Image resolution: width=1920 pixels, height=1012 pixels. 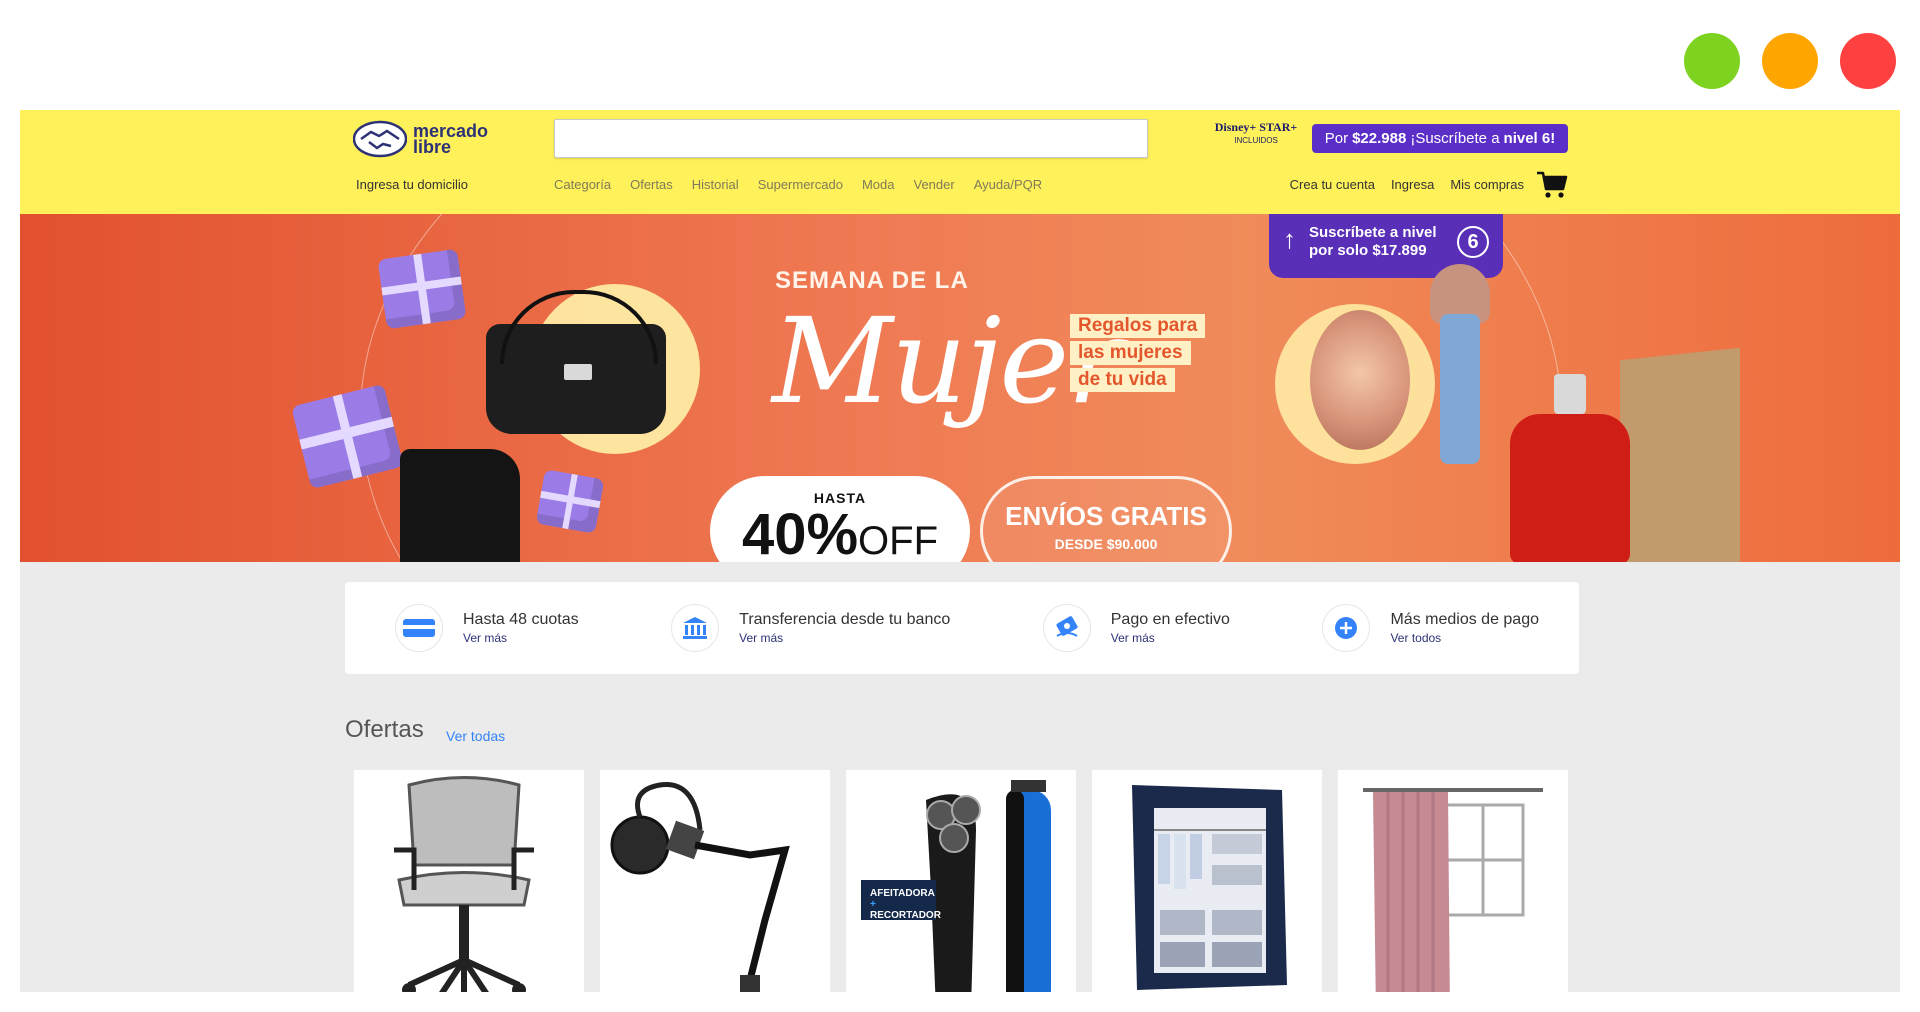 I want to click on nav-categoria: Categoría, so click(x=582, y=184).